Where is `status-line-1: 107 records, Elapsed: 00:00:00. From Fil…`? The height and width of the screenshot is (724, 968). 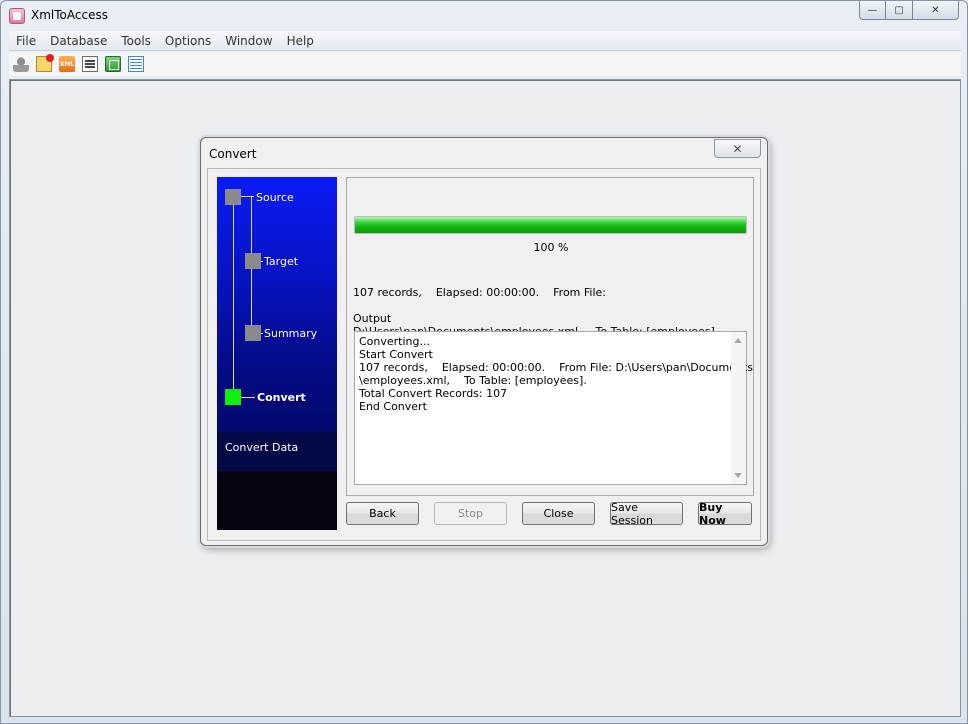 status-line-1: 107 records, Elapsed: 00:00:00. From Fil… is located at coordinates (480, 292).